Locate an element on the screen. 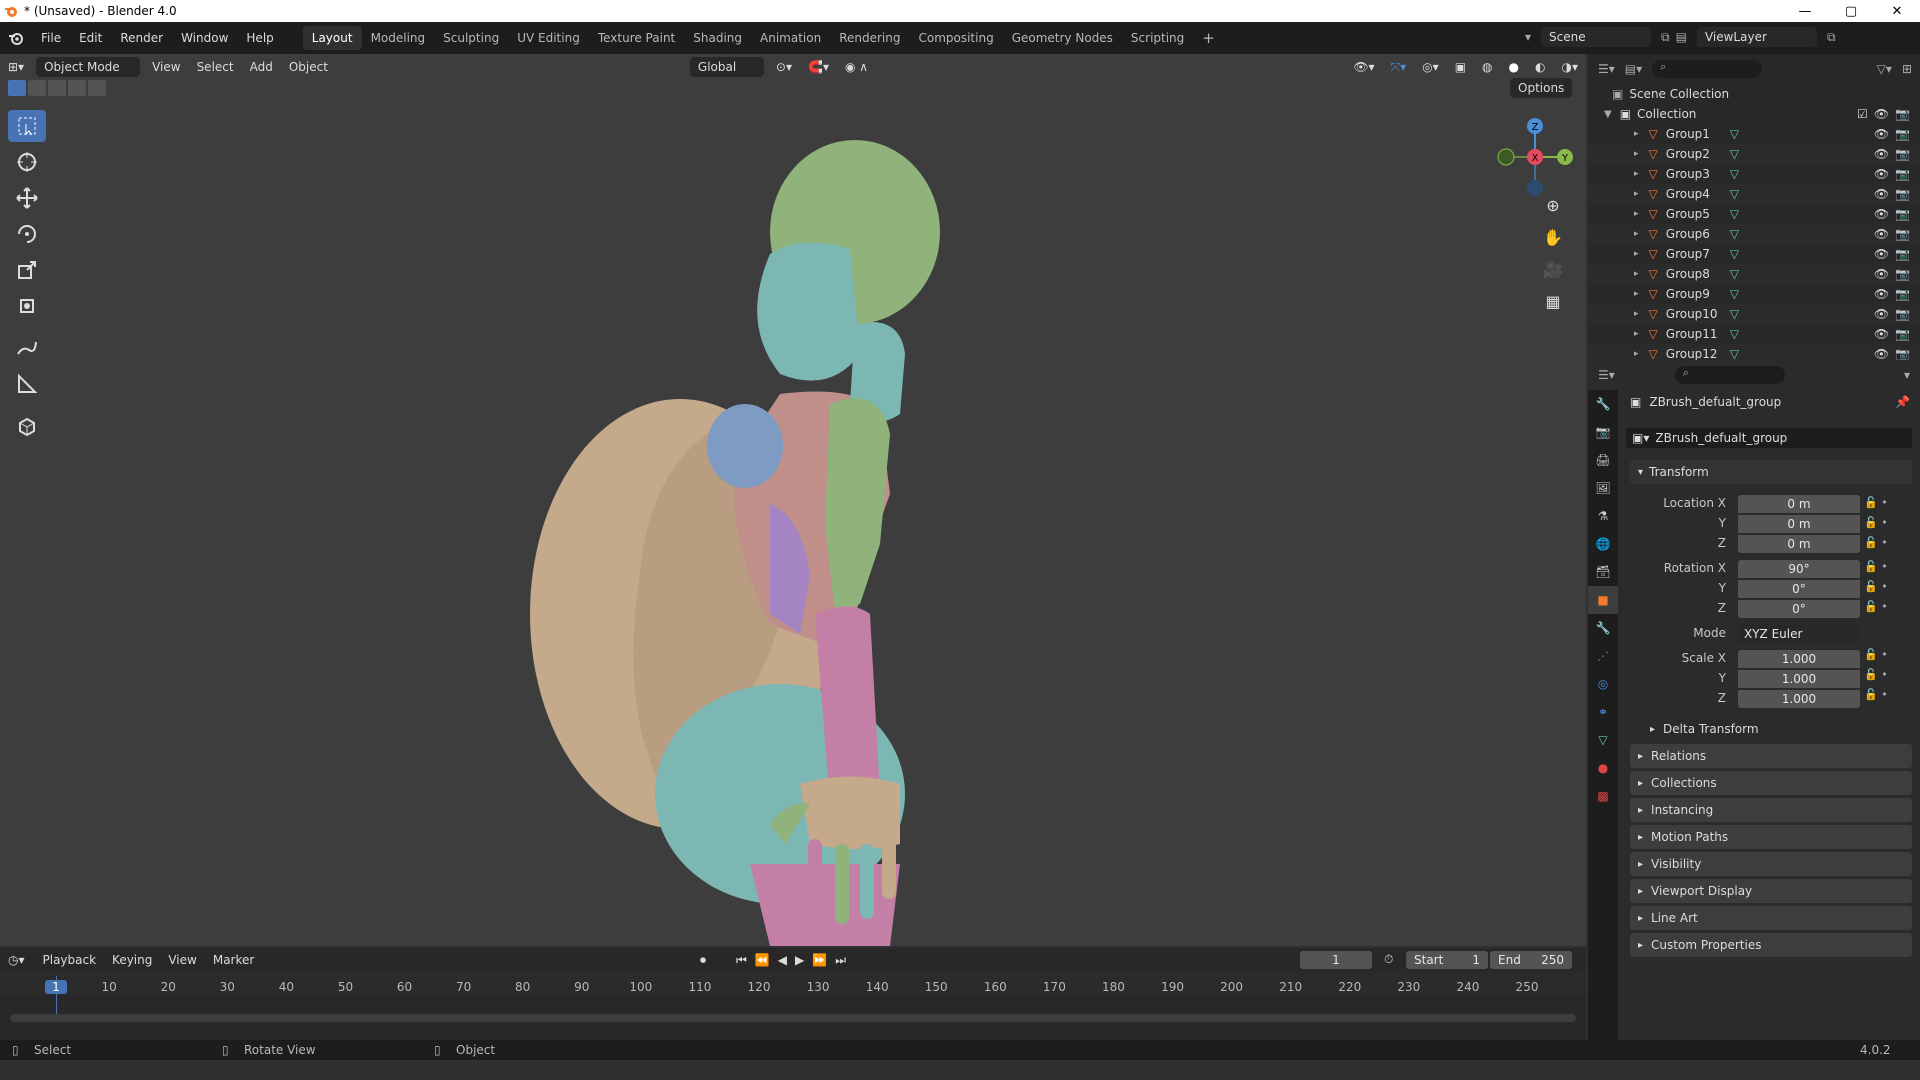  rotation-mode-dropdown: XYZ Euler is located at coordinates (1799, 634).